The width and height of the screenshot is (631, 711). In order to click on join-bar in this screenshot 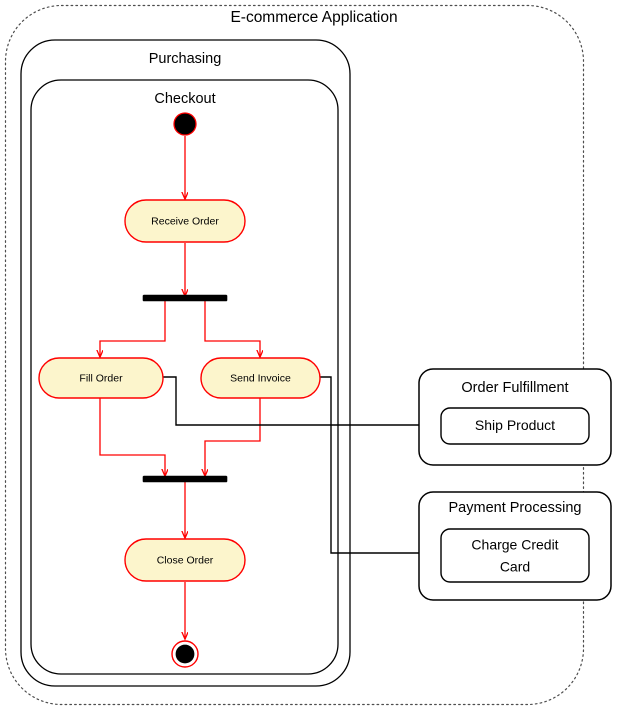, I will do `click(185, 479)`.